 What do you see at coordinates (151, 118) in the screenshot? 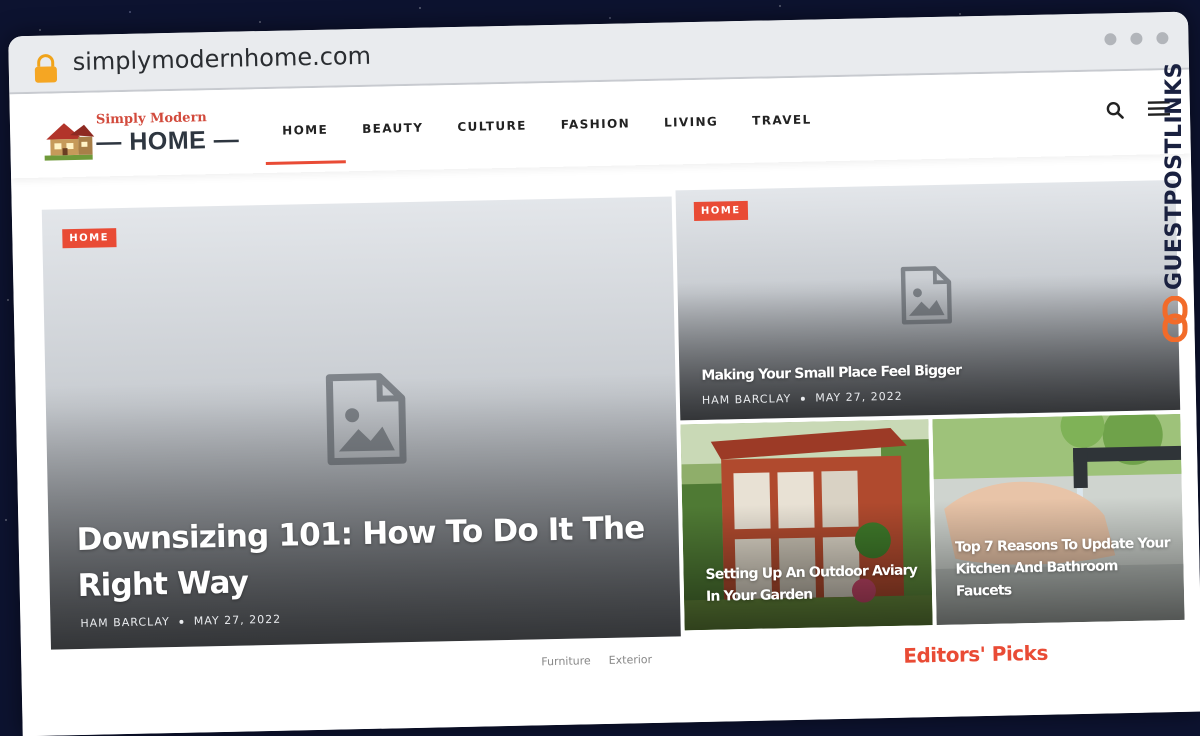
I see `logo-line-1: Simply Modern` at bounding box center [151, 118].